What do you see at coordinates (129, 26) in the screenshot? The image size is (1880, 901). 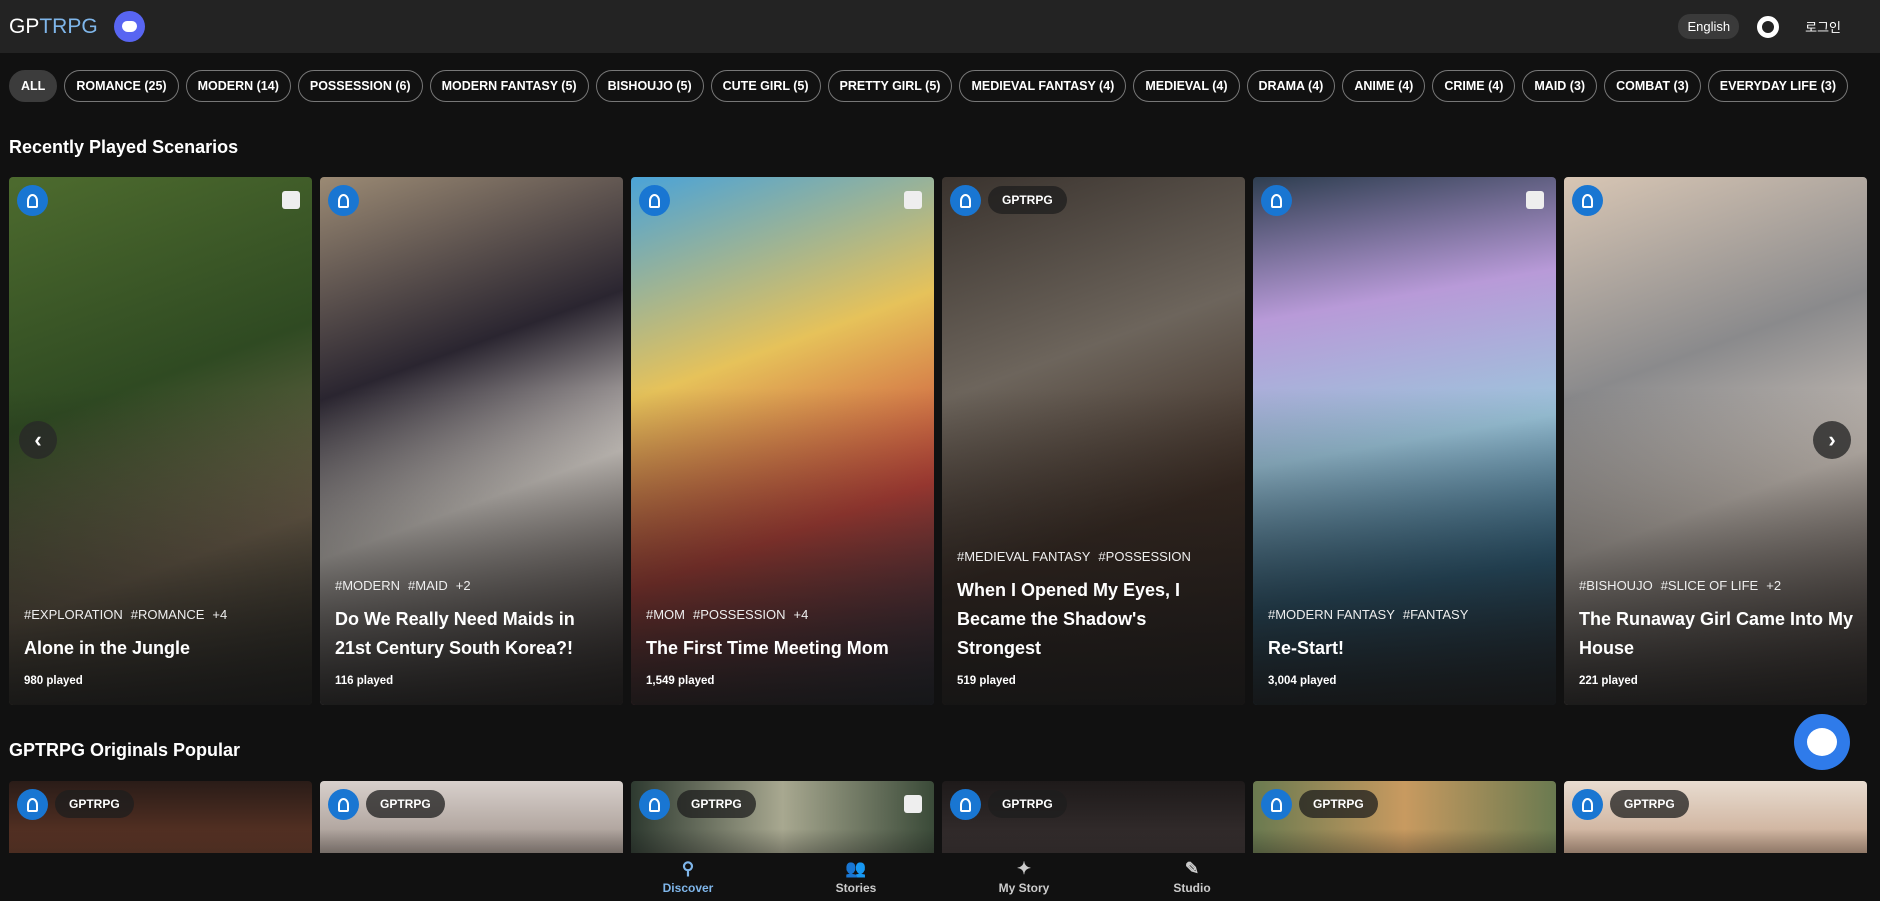 I see `discord-icon` at bounding box center [129, 26].